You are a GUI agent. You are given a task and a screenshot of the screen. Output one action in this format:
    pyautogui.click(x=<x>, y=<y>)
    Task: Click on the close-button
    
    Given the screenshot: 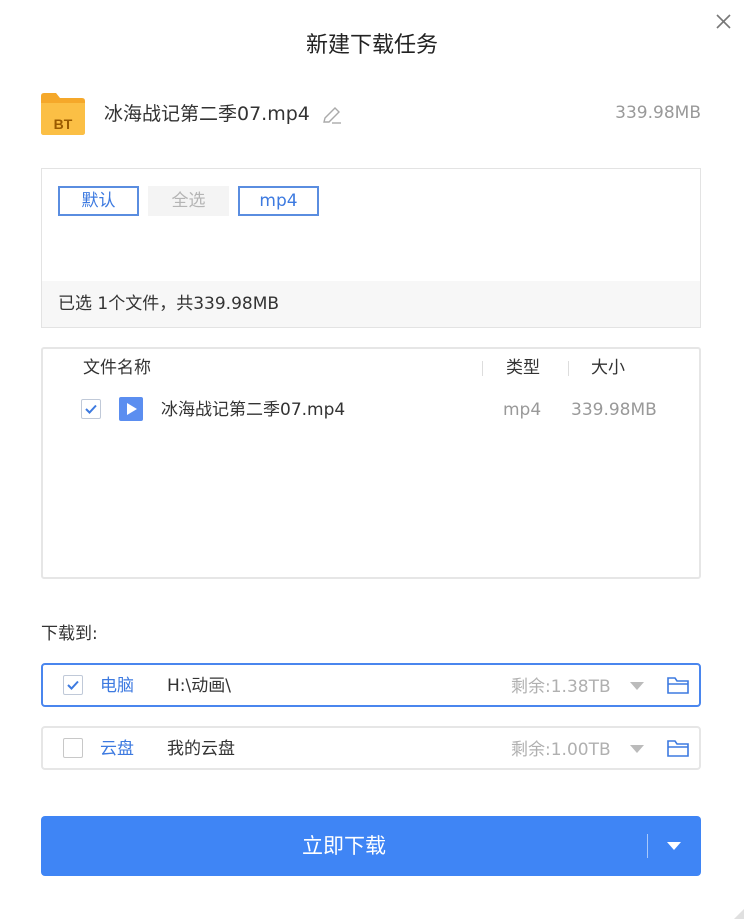 What is the action you would take?
    pyautogui.click(x=723, y=21)
    